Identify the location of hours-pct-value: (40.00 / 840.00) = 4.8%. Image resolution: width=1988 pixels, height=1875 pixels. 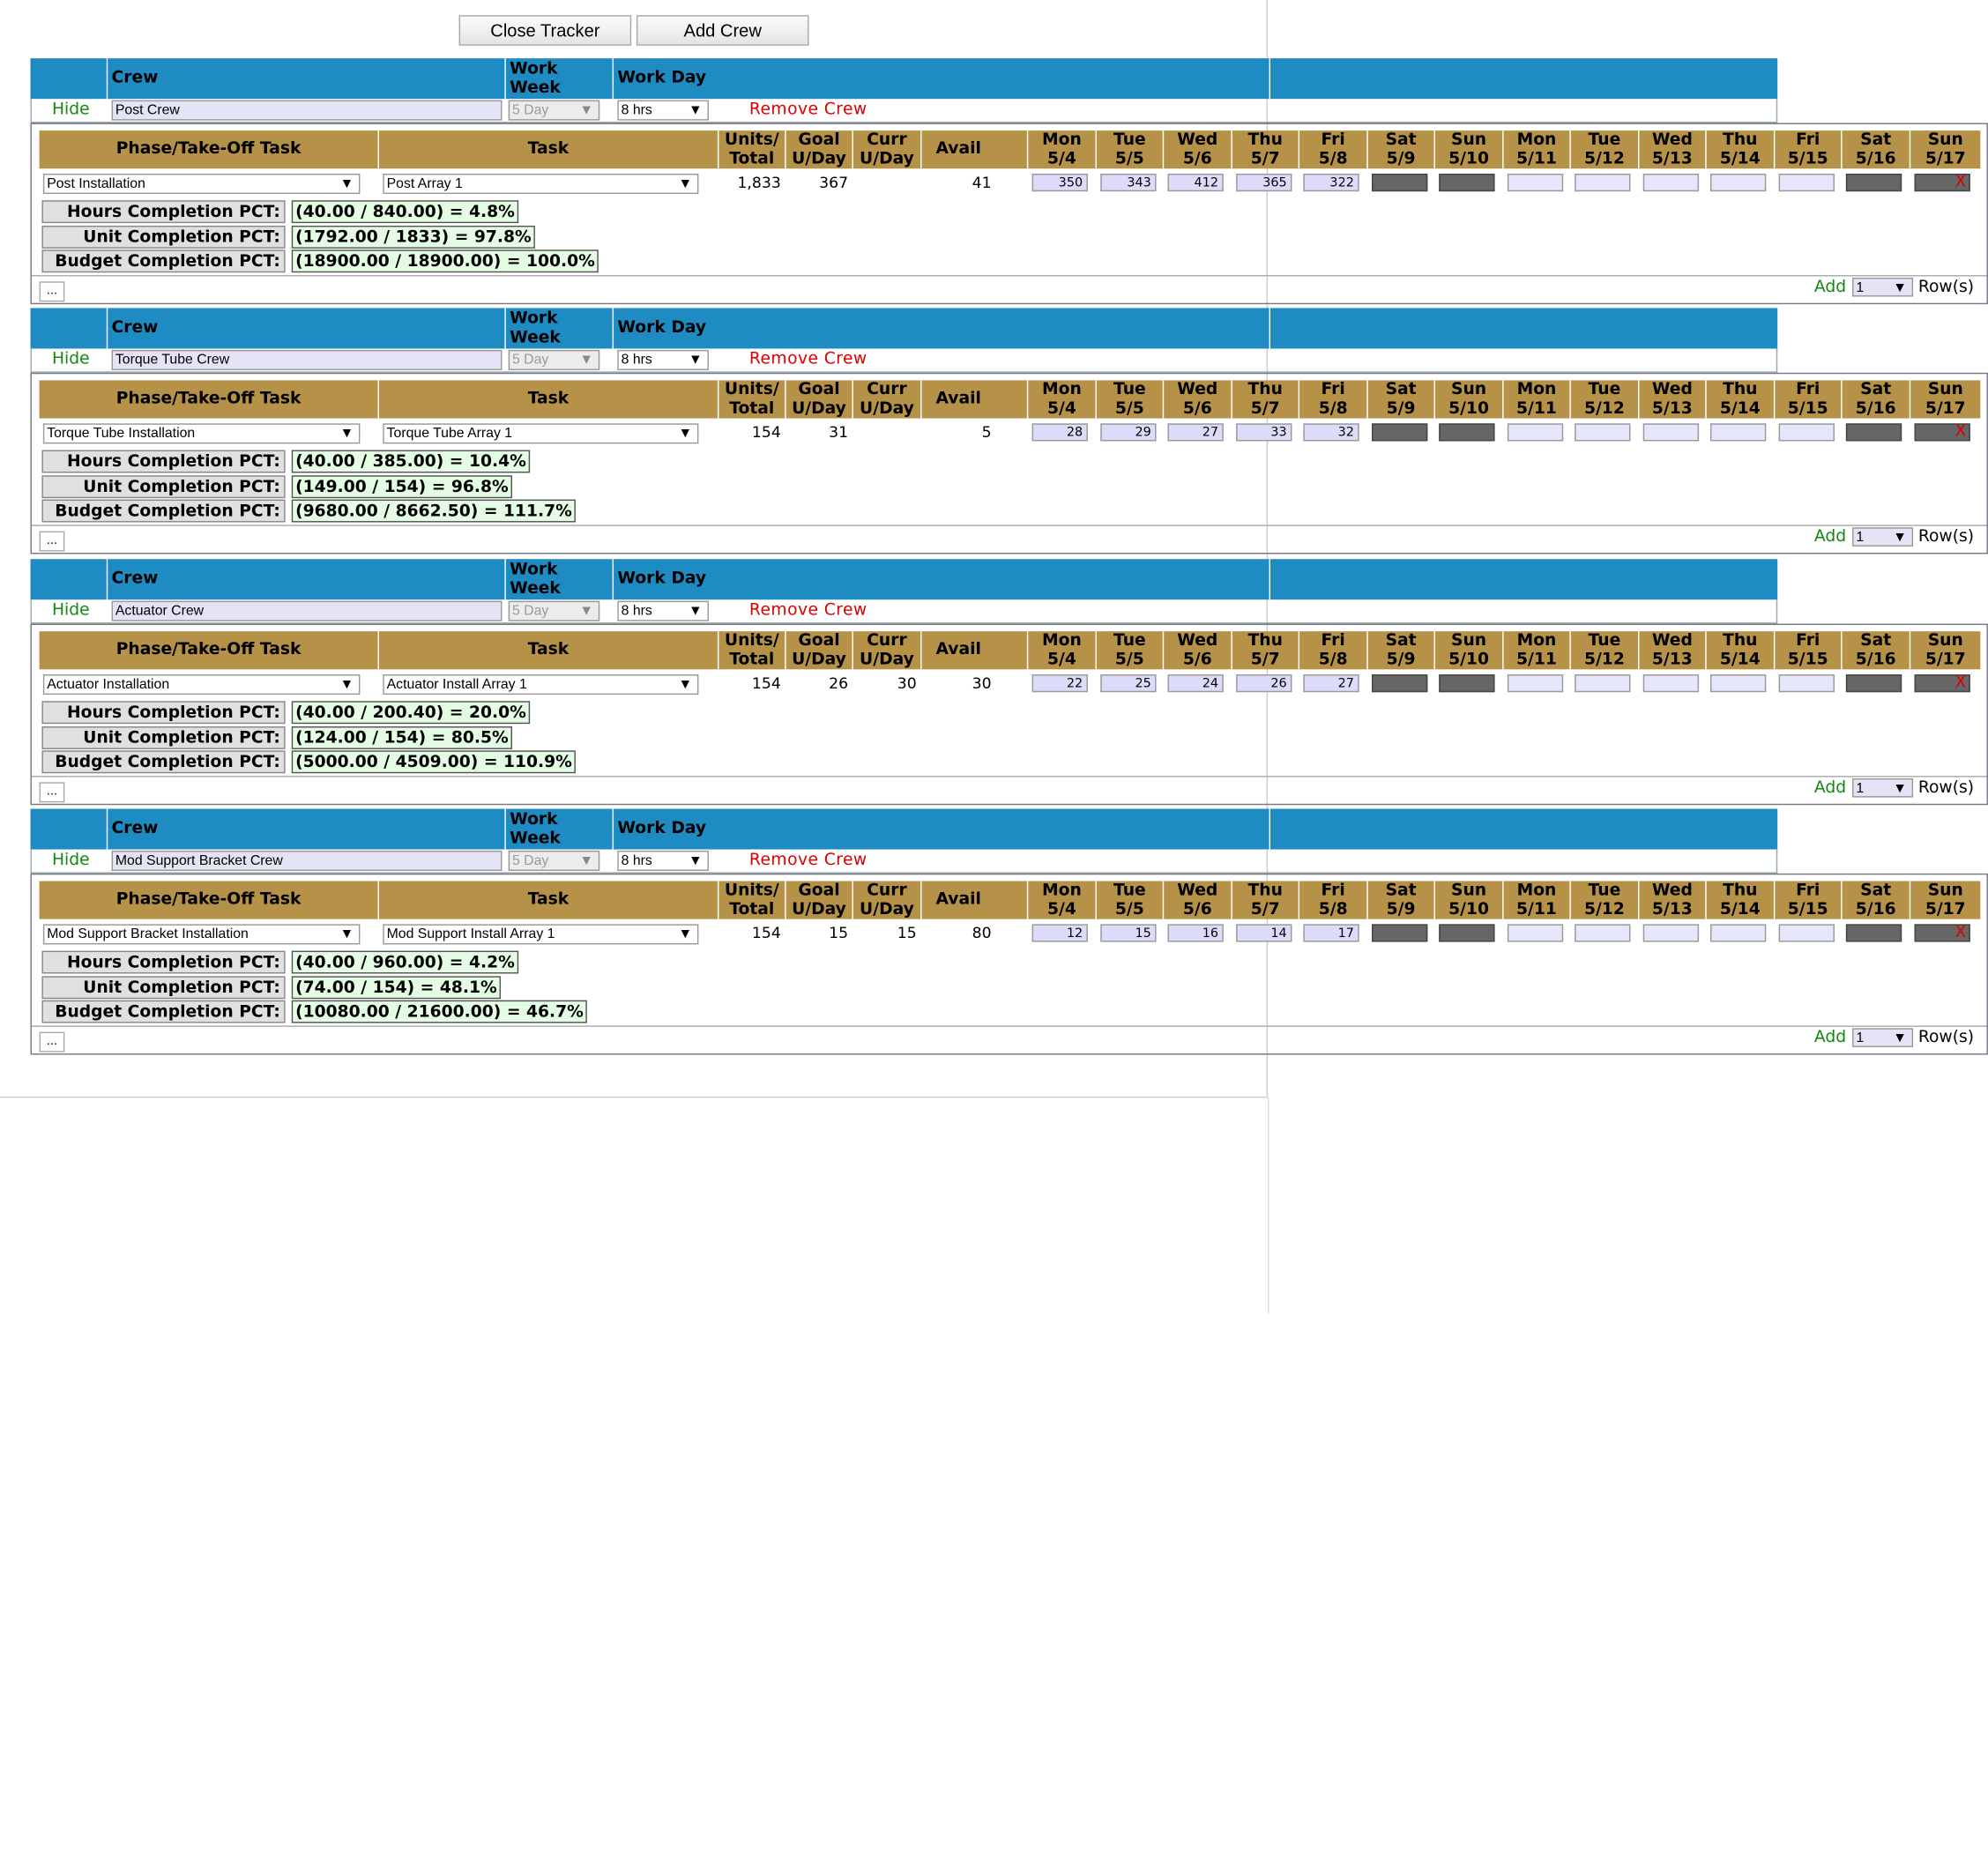
(405, 212).